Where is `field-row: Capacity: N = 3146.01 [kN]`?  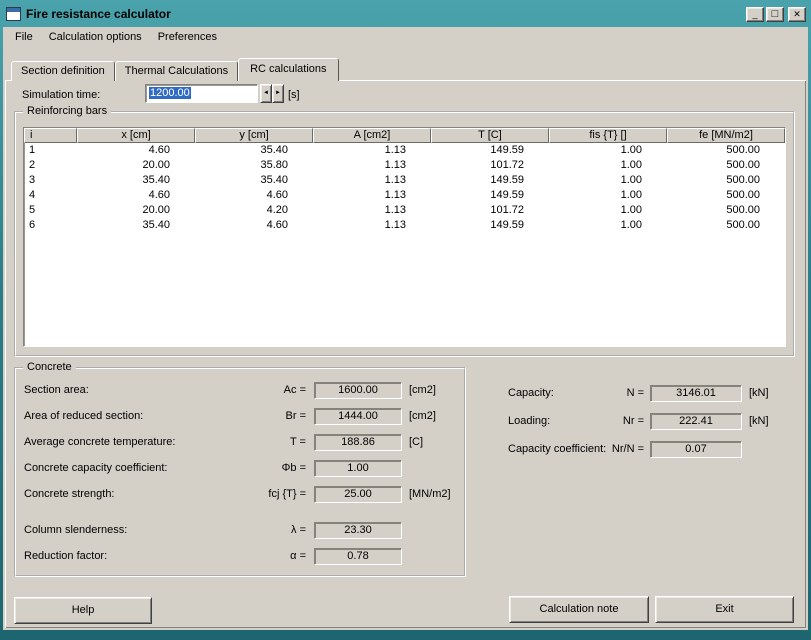 field-row: Capacity: N = 3146.01 [kN] is located at coordinates (654, 393).